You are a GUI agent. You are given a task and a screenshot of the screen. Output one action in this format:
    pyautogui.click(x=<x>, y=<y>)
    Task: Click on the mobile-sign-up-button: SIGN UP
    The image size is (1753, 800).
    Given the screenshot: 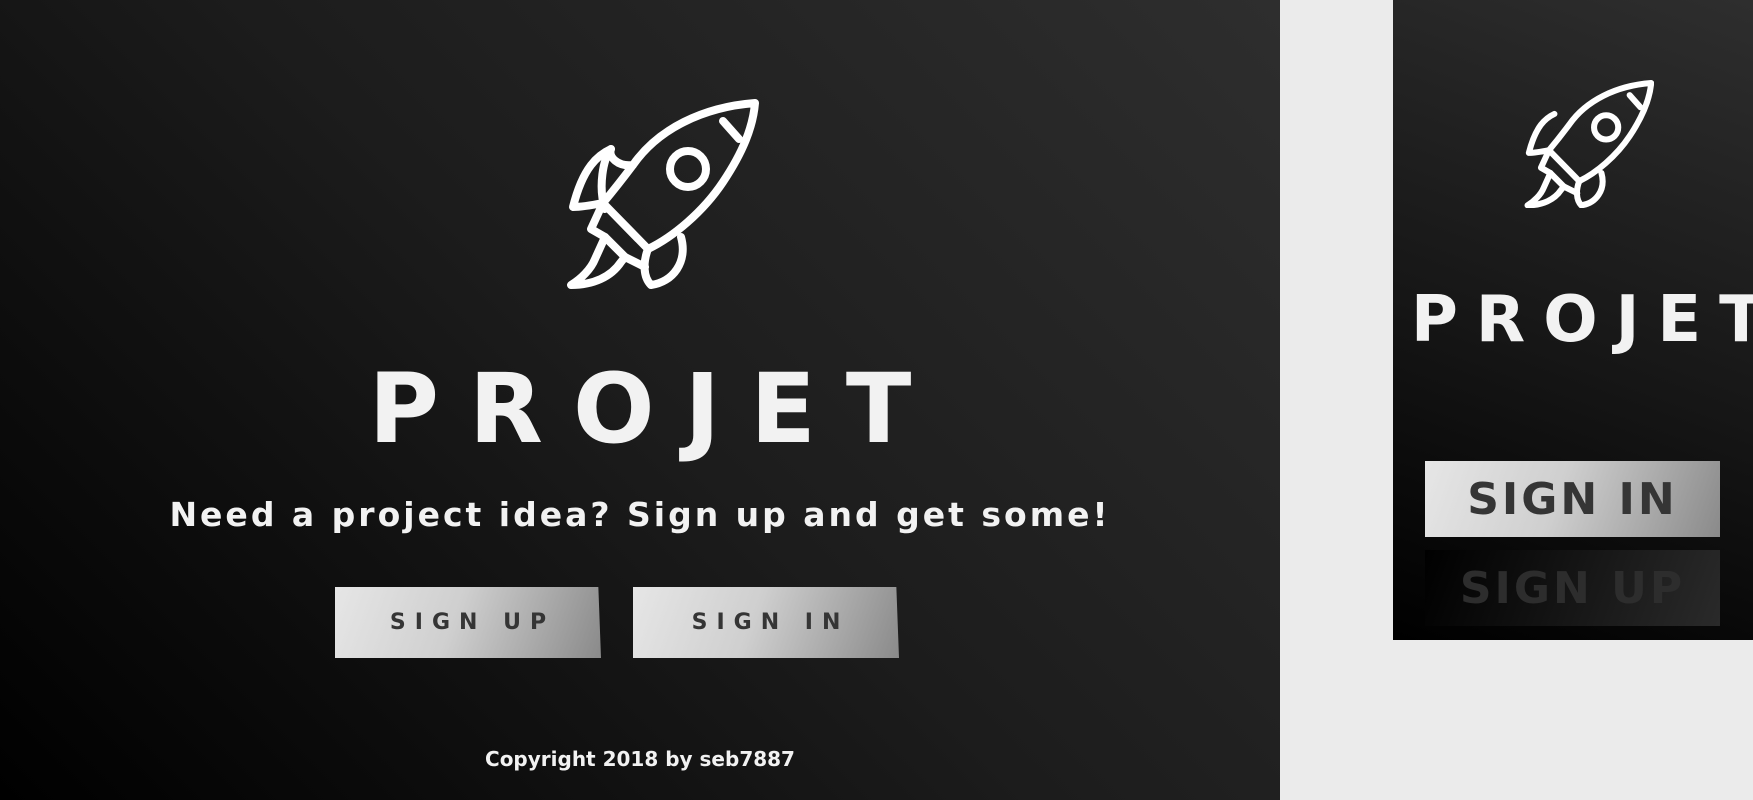 What is the action you would take?
    pyautogui.click(x=1572, y=588)
    